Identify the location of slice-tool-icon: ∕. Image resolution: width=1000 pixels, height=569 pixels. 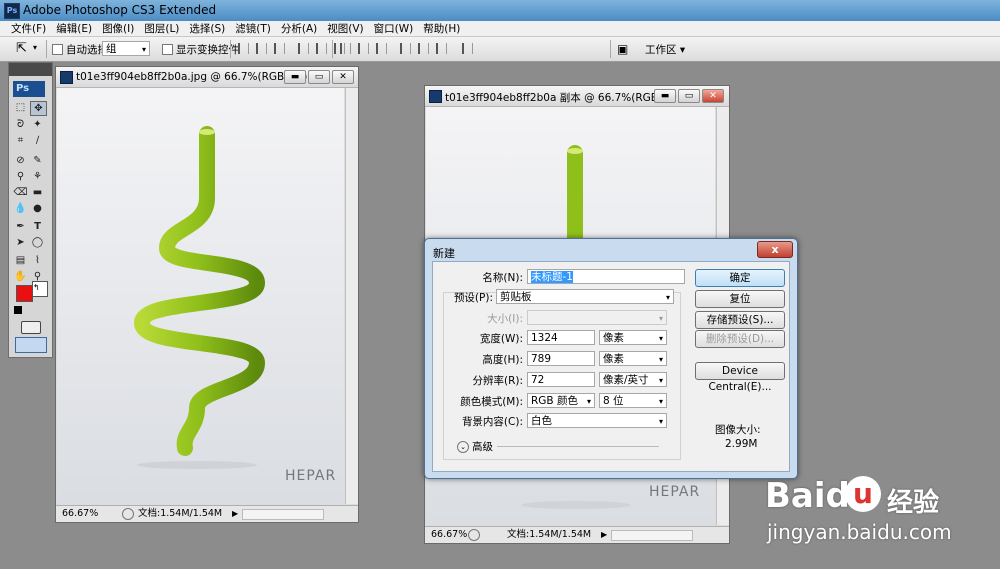
(37, 140).